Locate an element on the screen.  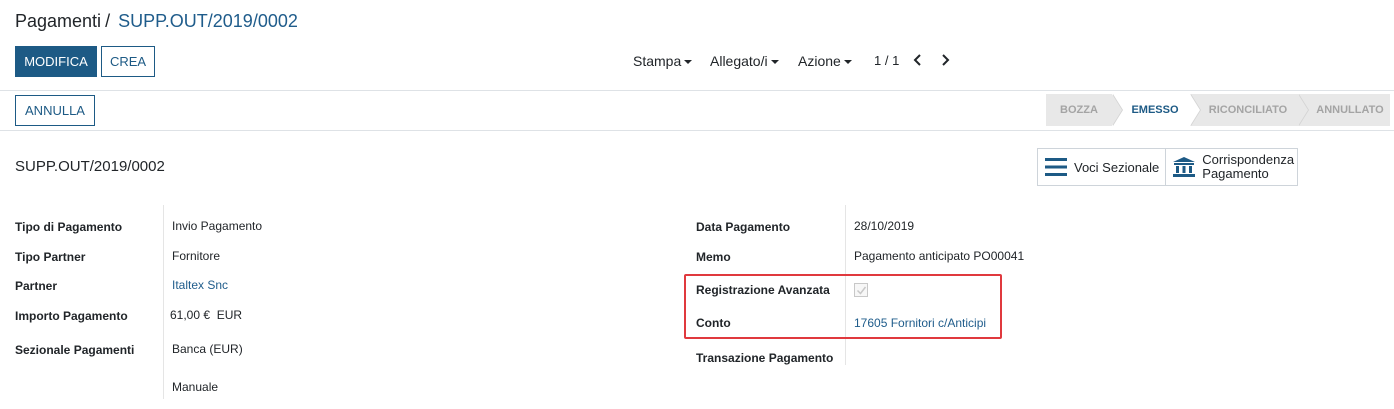
bank-icon is located at coordinates (1184, 167).